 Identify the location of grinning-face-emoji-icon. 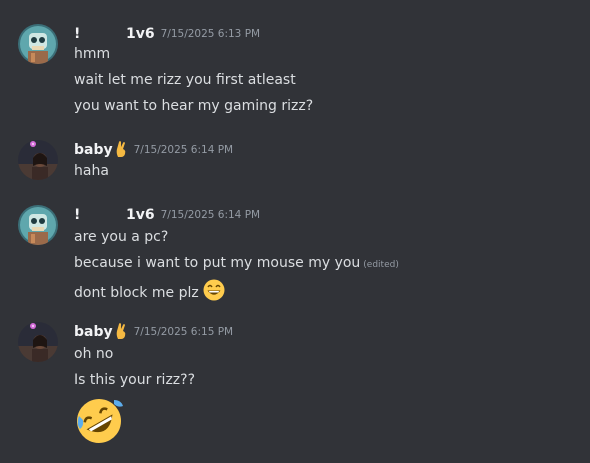
(214, 293).